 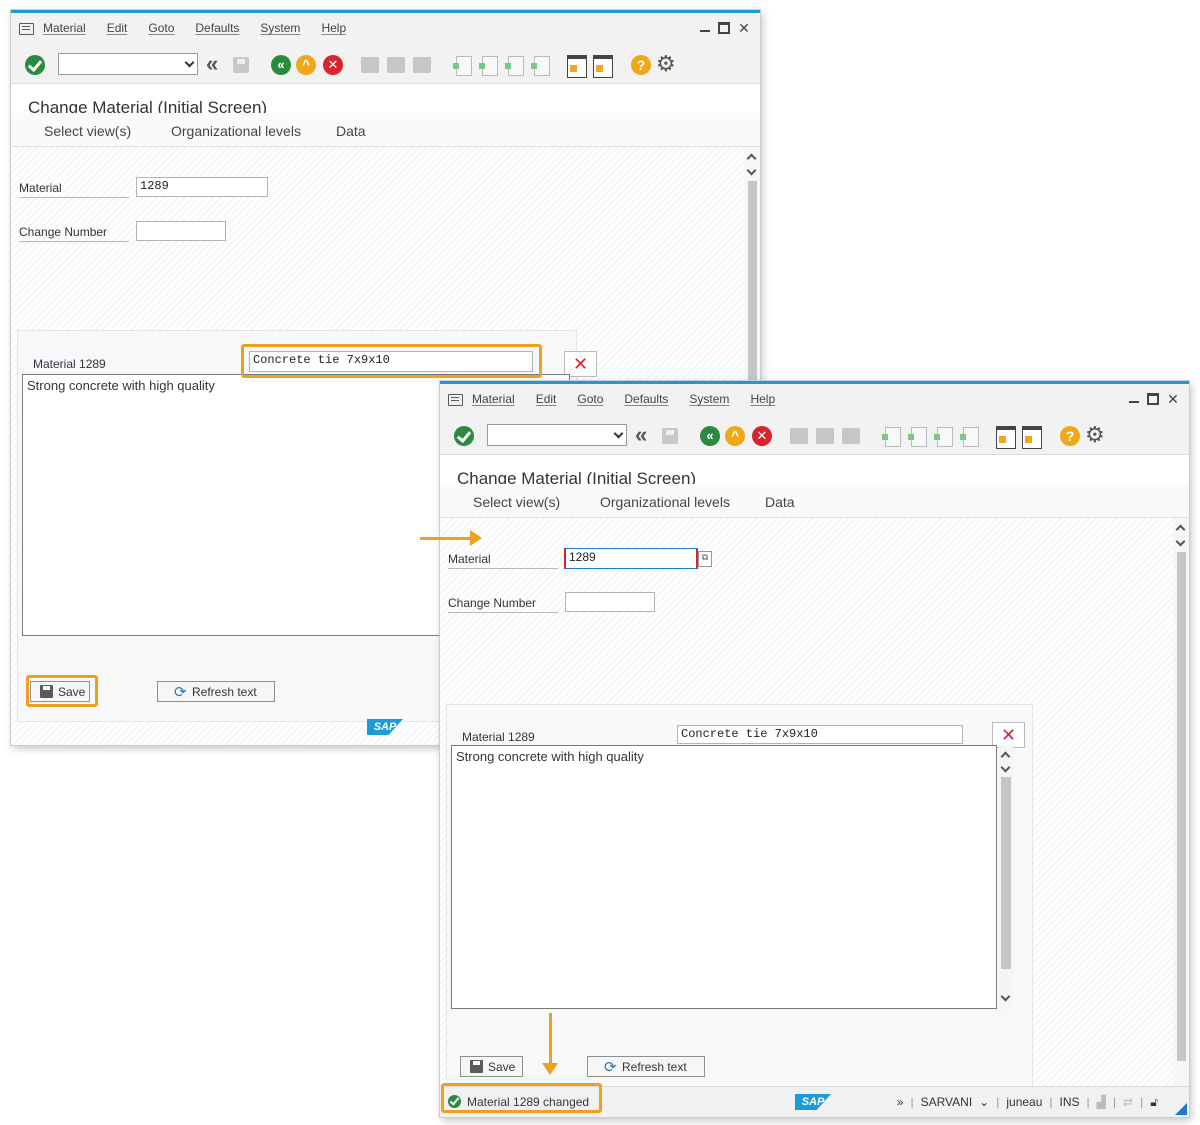 I want to click on system-name: SARVANI, so click(x=947, y=1102).